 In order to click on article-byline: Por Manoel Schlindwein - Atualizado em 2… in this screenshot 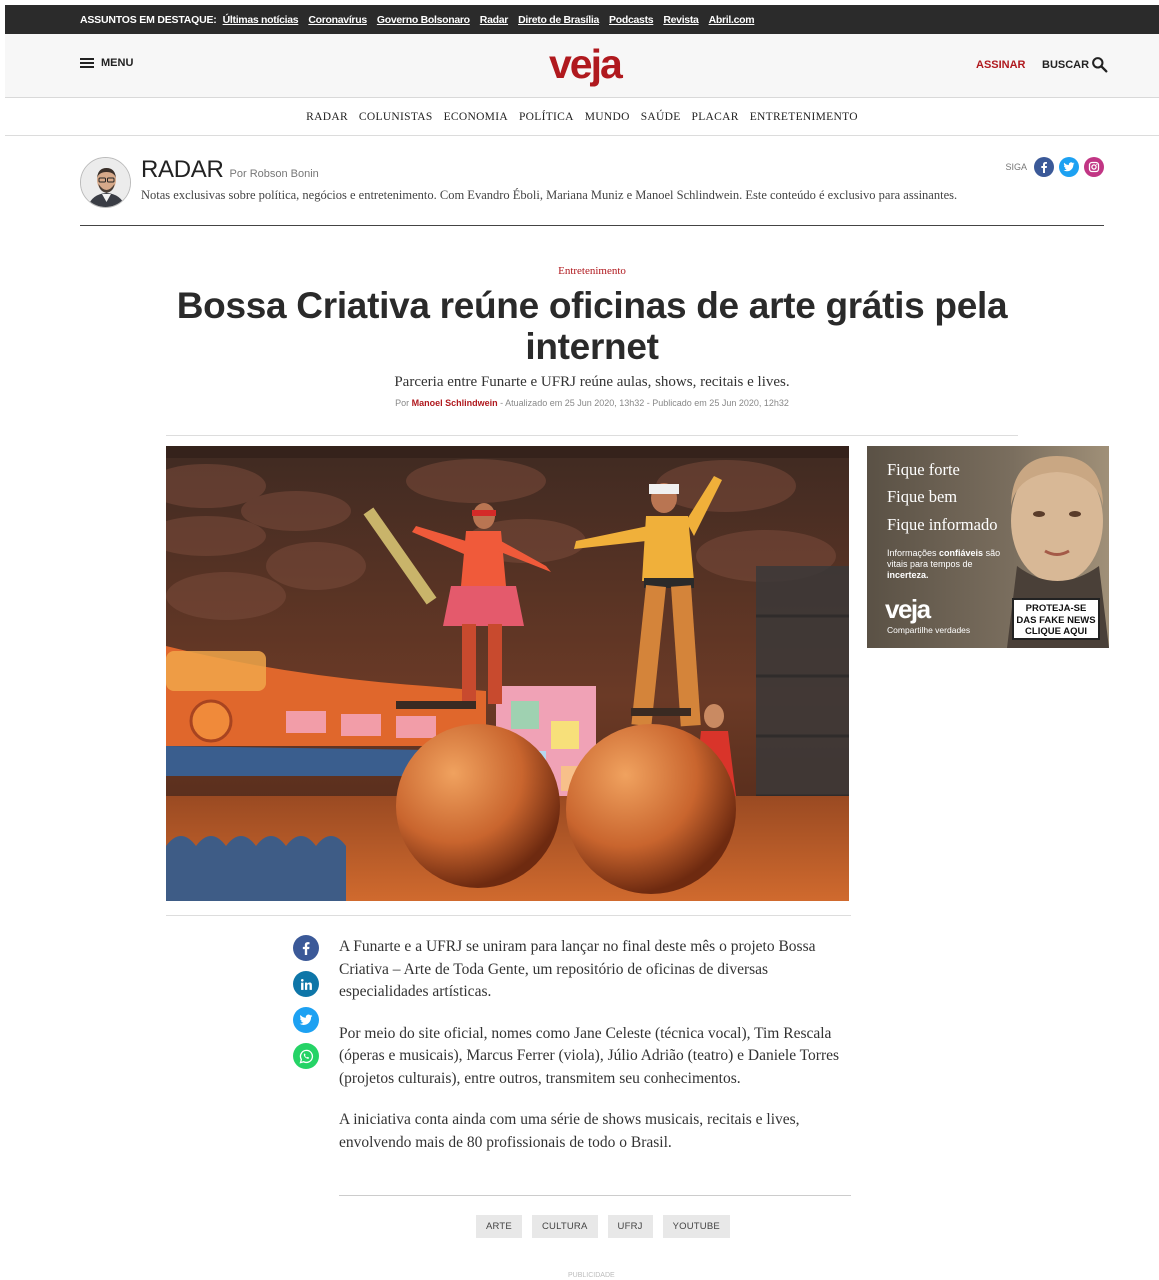, I will do `click(579, 403)`.